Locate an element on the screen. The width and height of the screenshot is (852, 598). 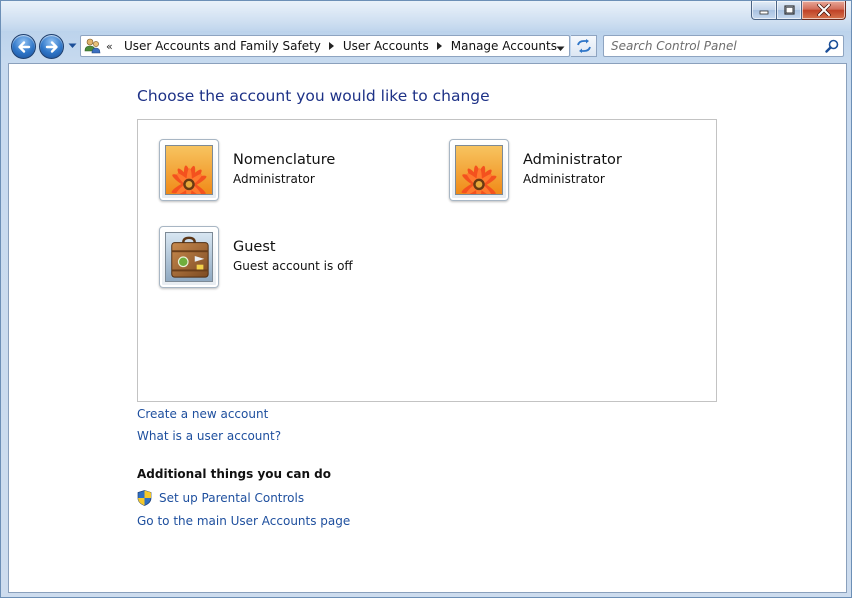
search-icon is located at coordinates (832, 46).